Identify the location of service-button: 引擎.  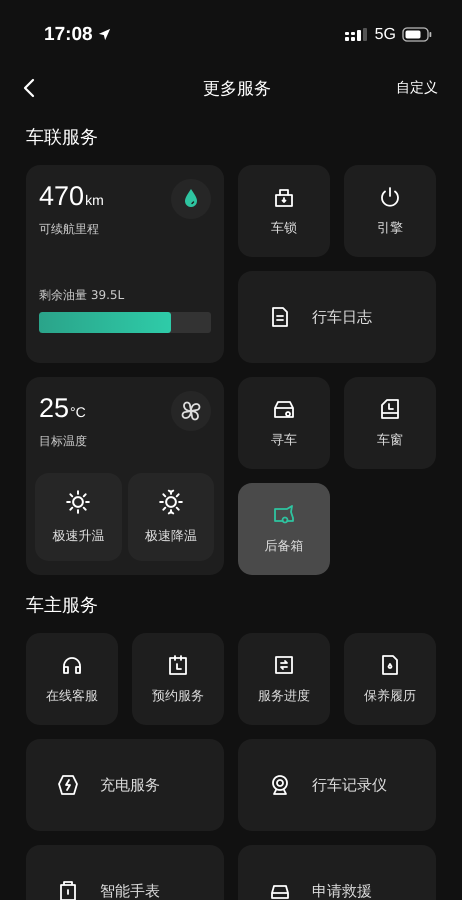
(390, 211).